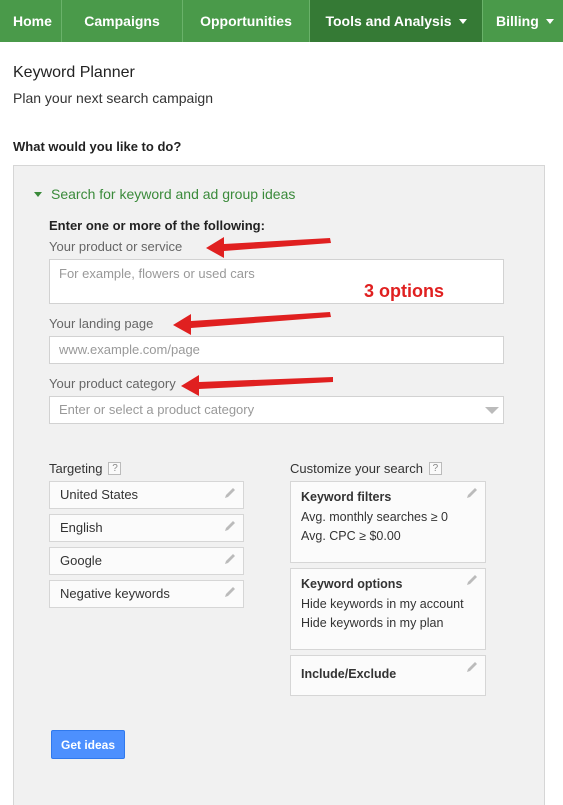 Image resolution: width=563 pixels, height=805 pixels. I want to click on section-toggle-label: Search for keyword and ad group ideas, so click(173, 194).